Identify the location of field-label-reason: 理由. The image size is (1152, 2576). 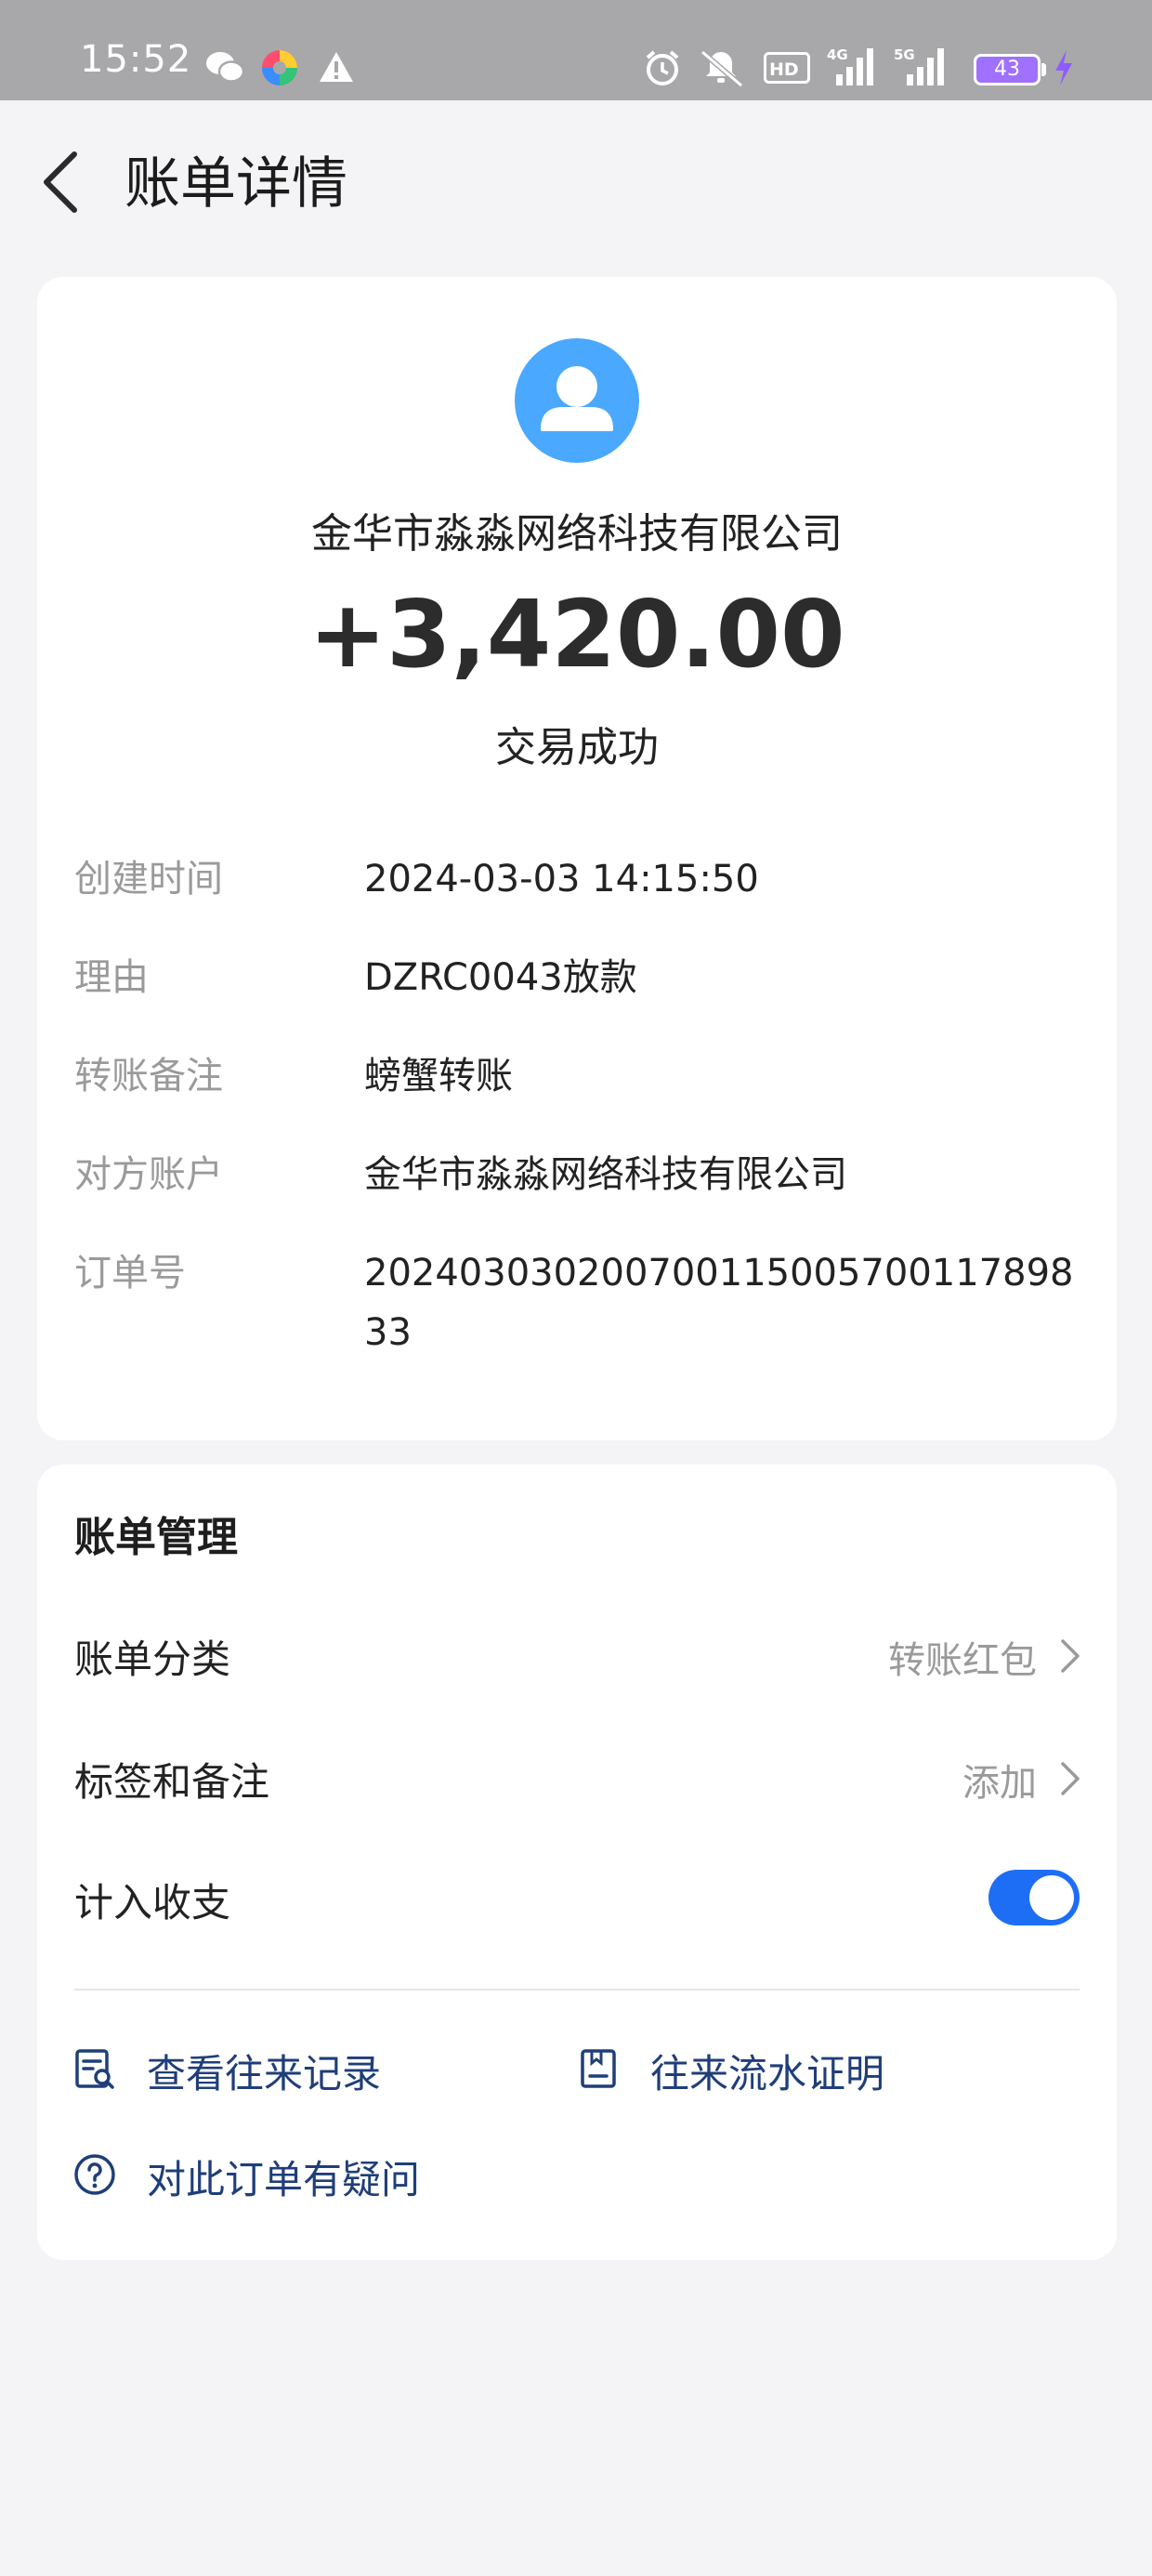
(111, 977).